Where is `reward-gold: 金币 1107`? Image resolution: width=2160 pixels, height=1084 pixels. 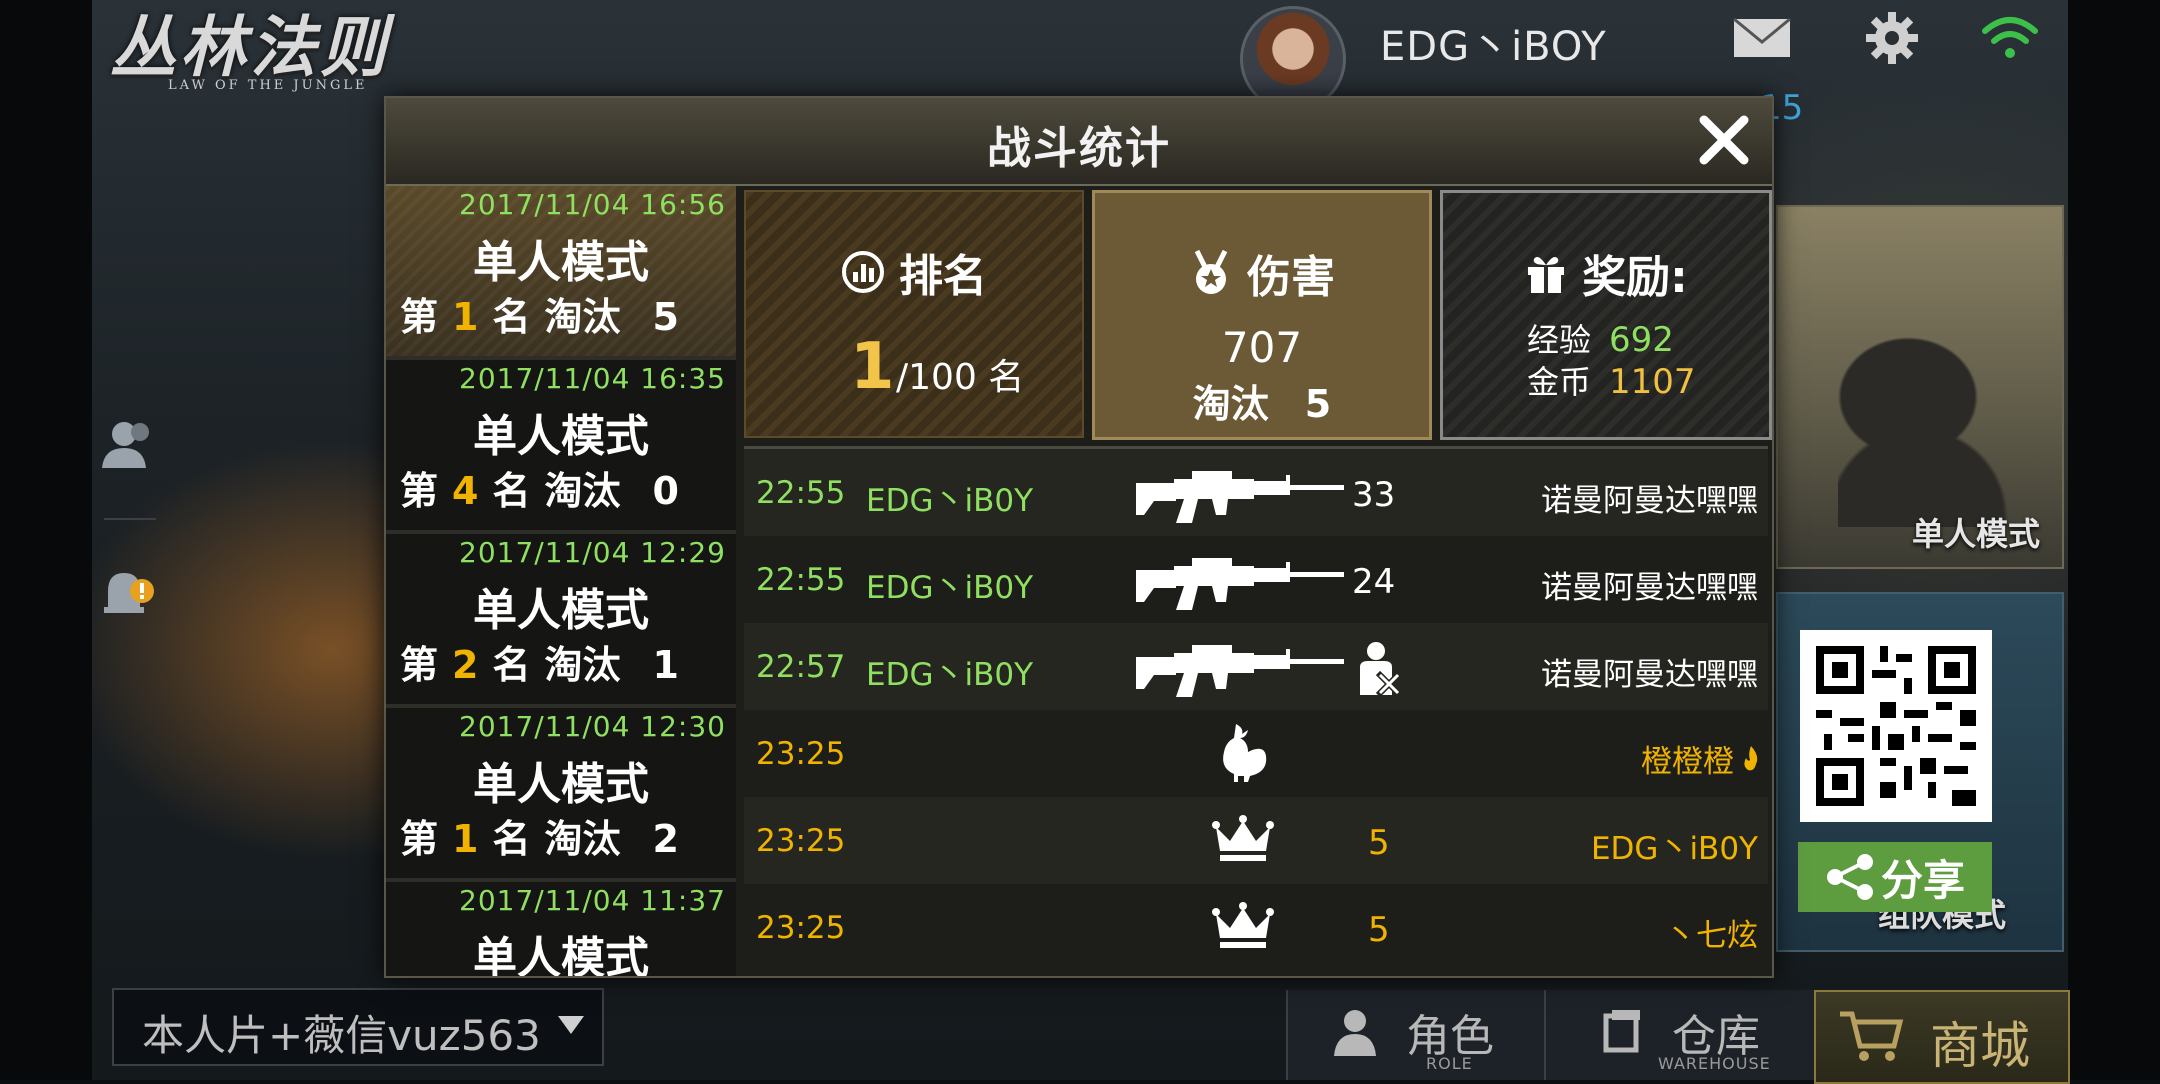
reward-gold: 金币 1107 is located at coordinates (1611, 380).